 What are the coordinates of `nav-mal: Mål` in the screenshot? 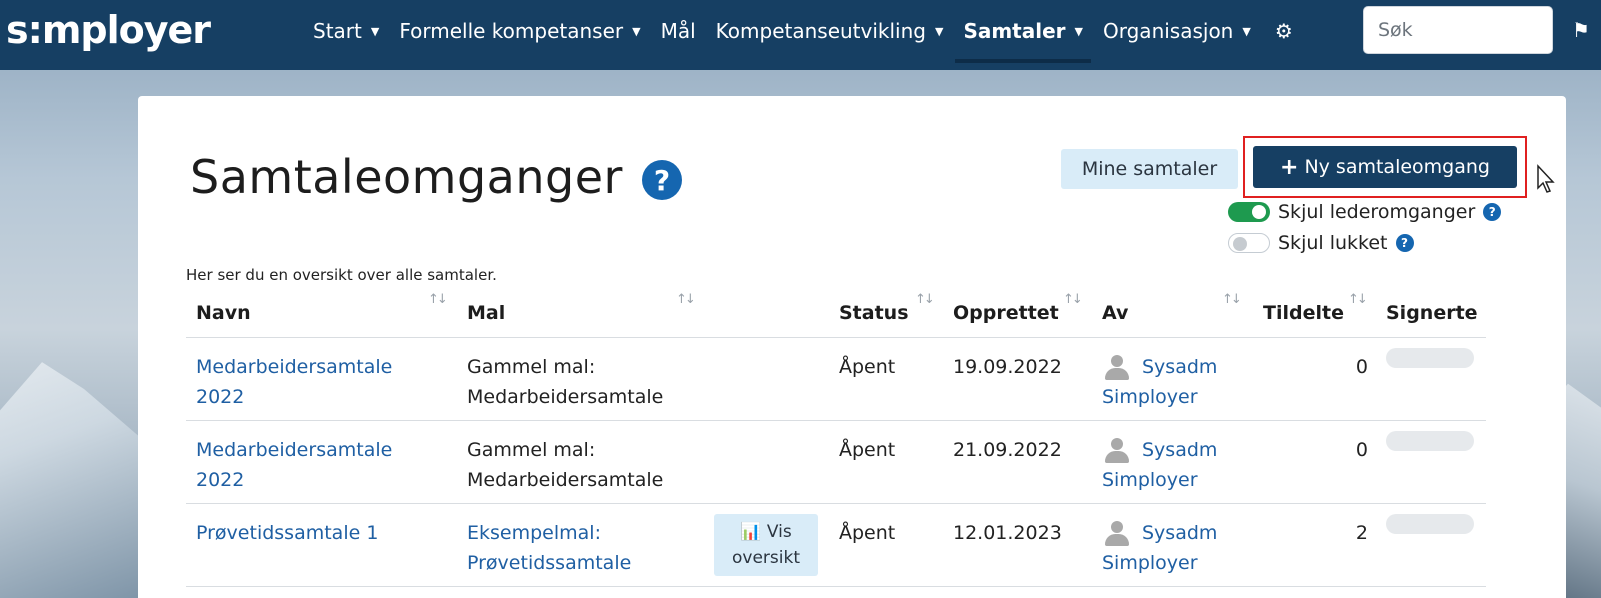 It's located at (678, 31).